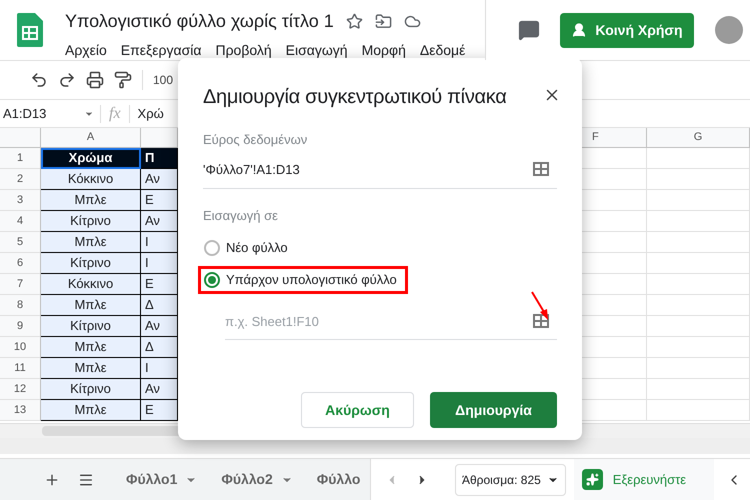 The height and width of the screenshot is (500, 750). What do you see at coordinates (698, 138) in the screenshot?
I see `column-header: G` at bounding box center [698, 138].